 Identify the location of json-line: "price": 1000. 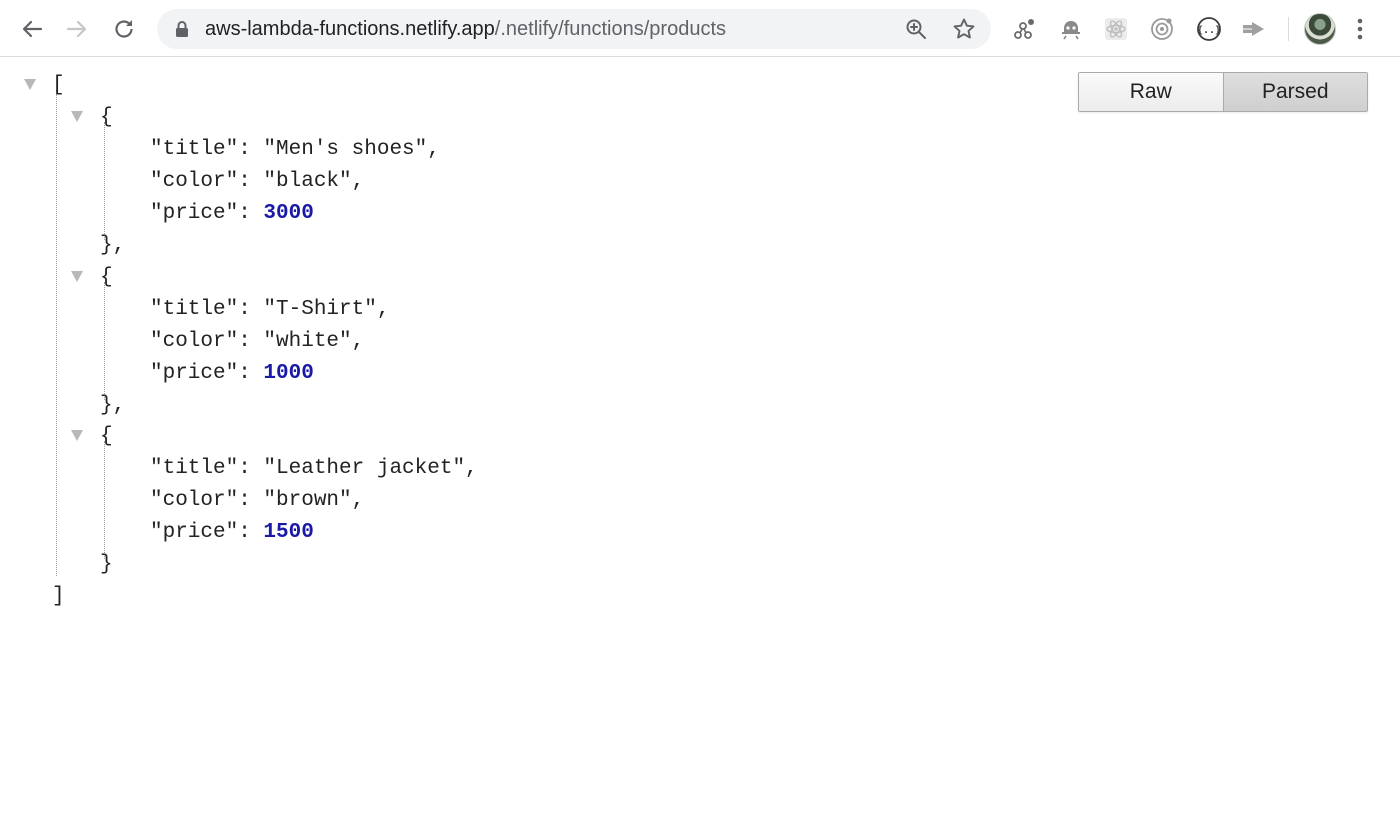
(232, 374).